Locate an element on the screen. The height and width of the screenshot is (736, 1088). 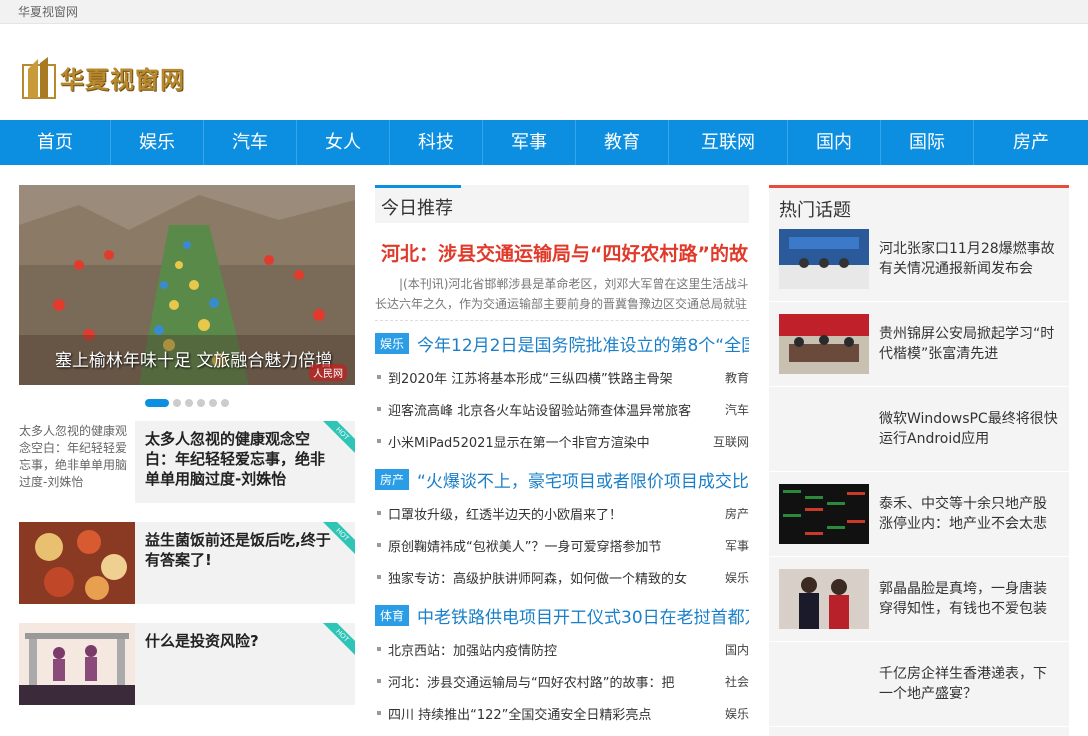
news-item-title: 迎客流高峰 北京各火车站设留验站筛查体温异常旅客 is located at coordinates (552, 409).